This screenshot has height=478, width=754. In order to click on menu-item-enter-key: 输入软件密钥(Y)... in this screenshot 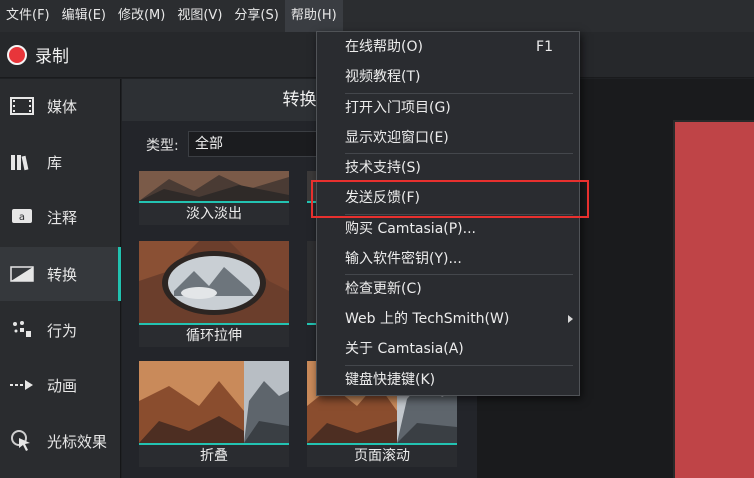, I will do `click(448, 259)`.